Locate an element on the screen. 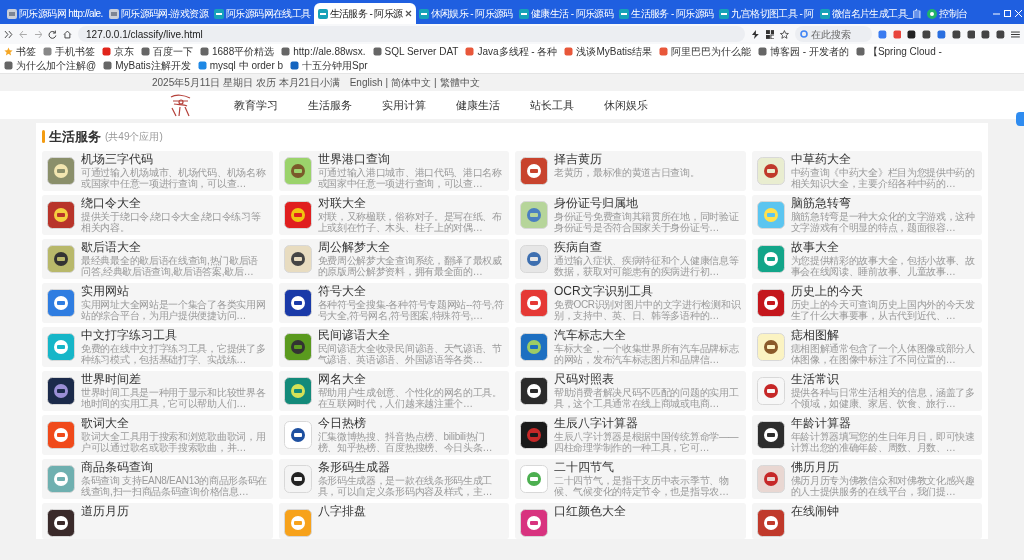 This screenshot has height=560, width=1024. minimize-icon is located at coordinates (996, 13).